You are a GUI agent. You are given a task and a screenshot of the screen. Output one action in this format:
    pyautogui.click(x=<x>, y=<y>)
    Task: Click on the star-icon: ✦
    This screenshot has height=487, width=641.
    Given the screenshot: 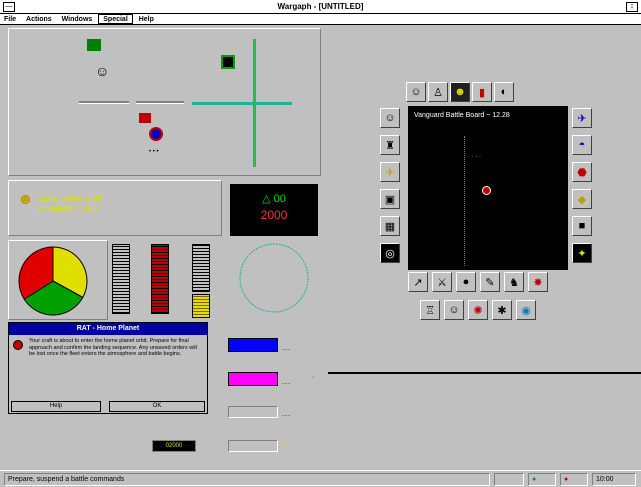 What is the action you would take?
    pyautogui.click(x=582, y=253)
    